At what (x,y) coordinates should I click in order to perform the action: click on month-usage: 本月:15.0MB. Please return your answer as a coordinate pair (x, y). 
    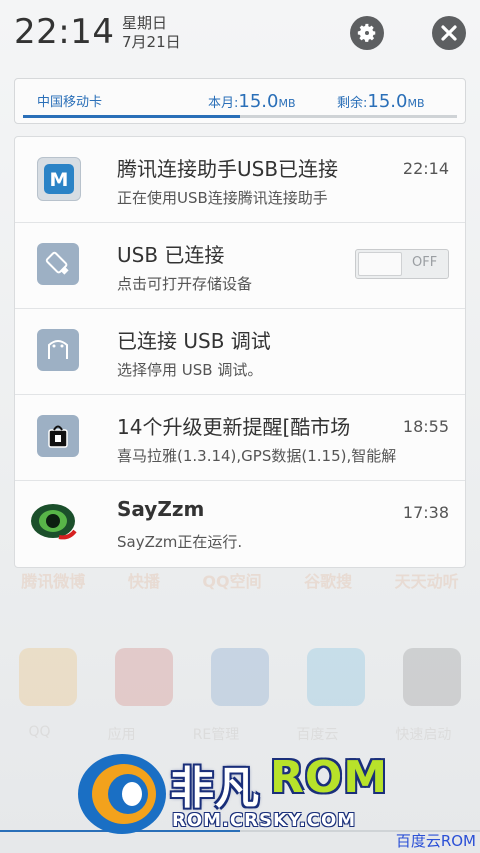
    Looking at the image, I should click on (252, 101).